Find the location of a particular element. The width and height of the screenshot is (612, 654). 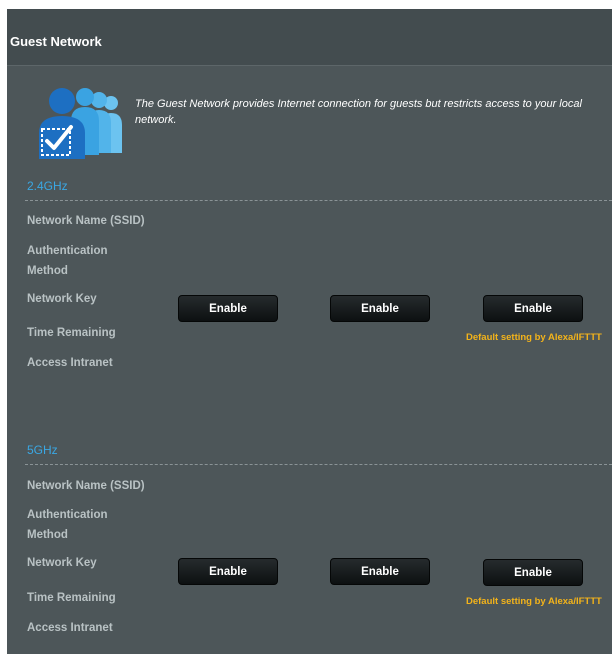

page-title: Guest Network is located at coordinates (56, 41).